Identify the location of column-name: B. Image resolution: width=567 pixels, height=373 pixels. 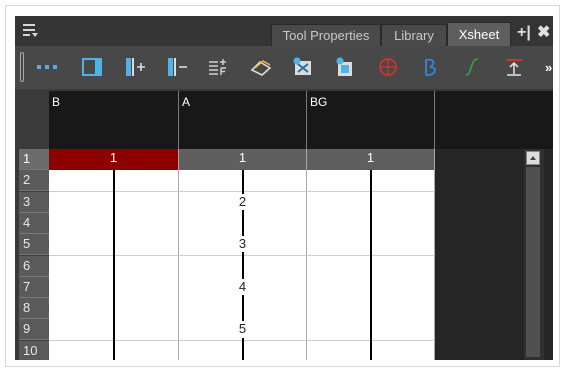
(56, 102).